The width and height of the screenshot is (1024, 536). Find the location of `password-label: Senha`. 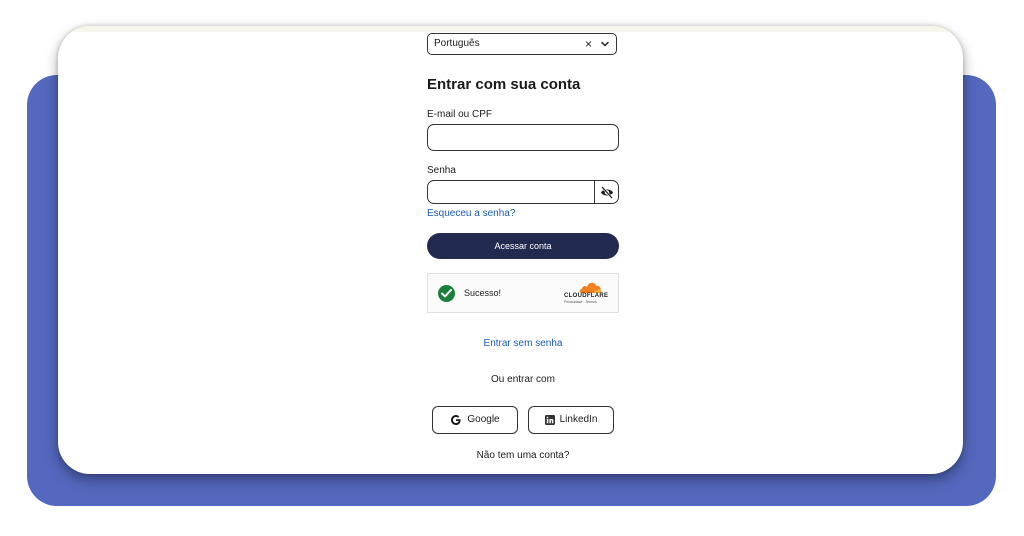

password-label: Senha is located at coordinates (441, 170).